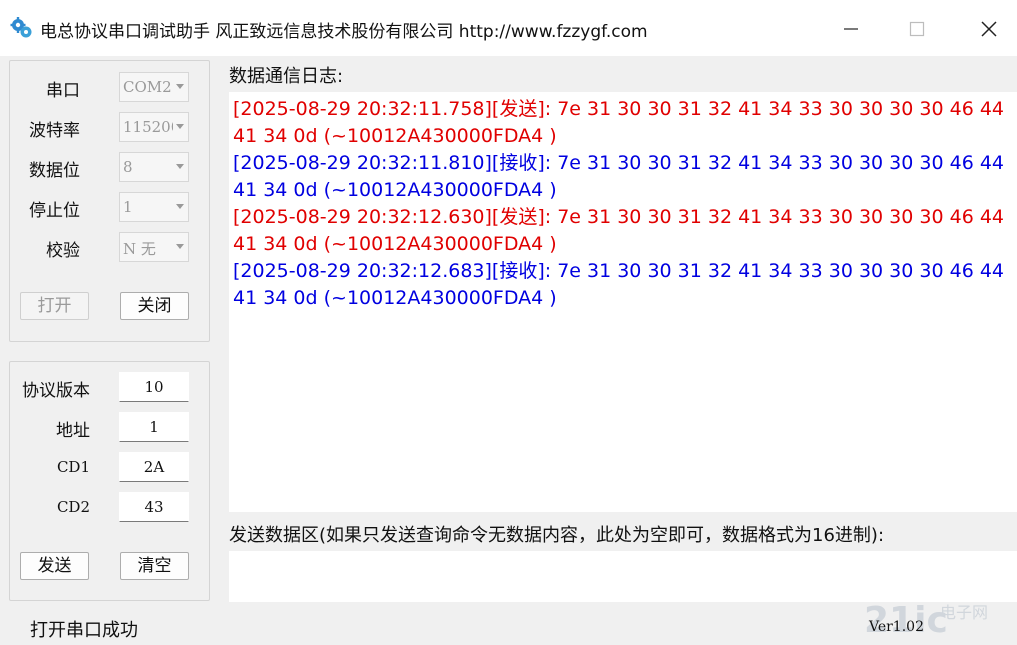  What do you see at coordinates (21, 27) in the screenshot?
I see `app-gears-icon` at bounding box center [21, 27].